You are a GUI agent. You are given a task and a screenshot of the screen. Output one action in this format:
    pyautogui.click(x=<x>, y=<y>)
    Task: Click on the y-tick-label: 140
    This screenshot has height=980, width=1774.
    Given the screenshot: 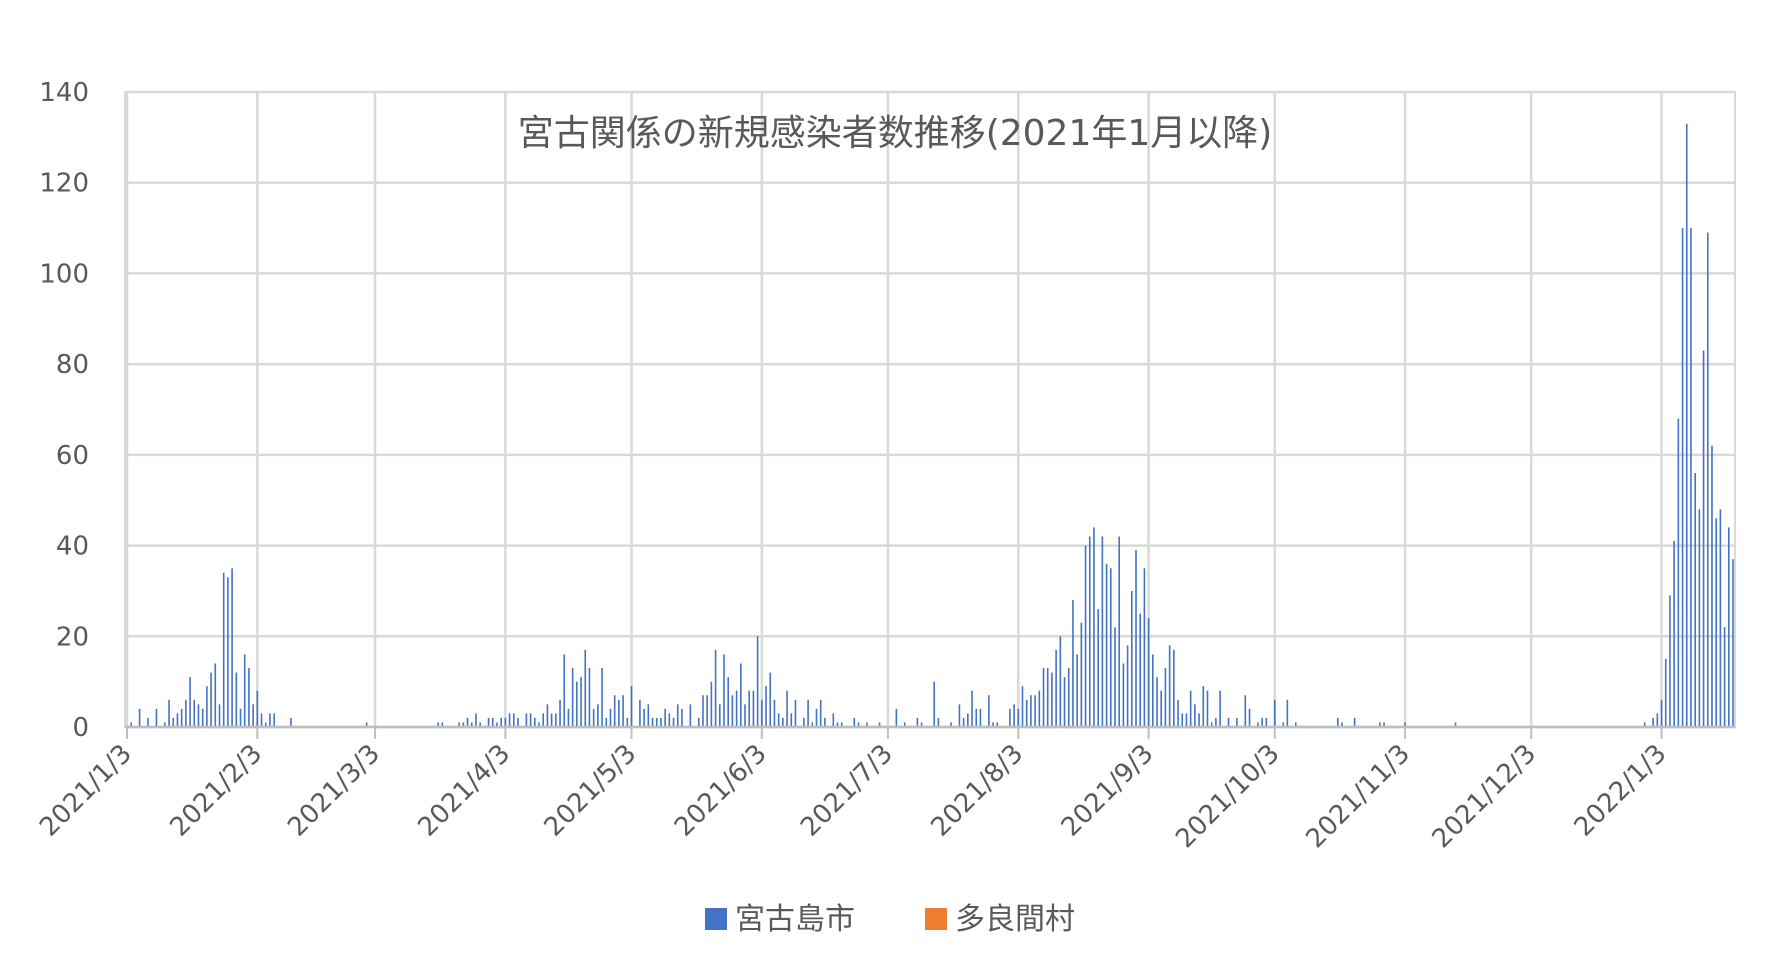 What is the action you would take?
    pyautogui.click(x=64, y=93)
    